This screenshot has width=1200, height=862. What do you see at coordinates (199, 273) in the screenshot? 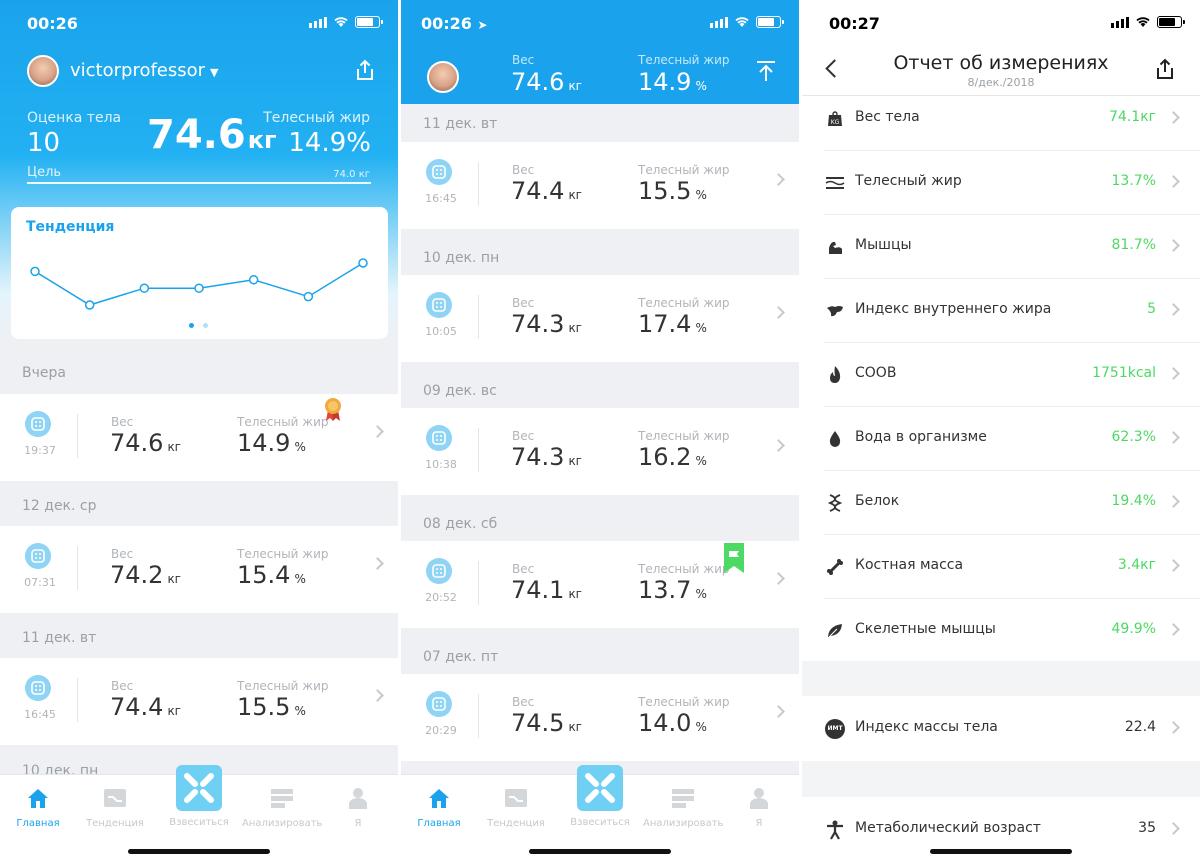
I see `trend-card: Тенденция` at bounding box center [199, 273].